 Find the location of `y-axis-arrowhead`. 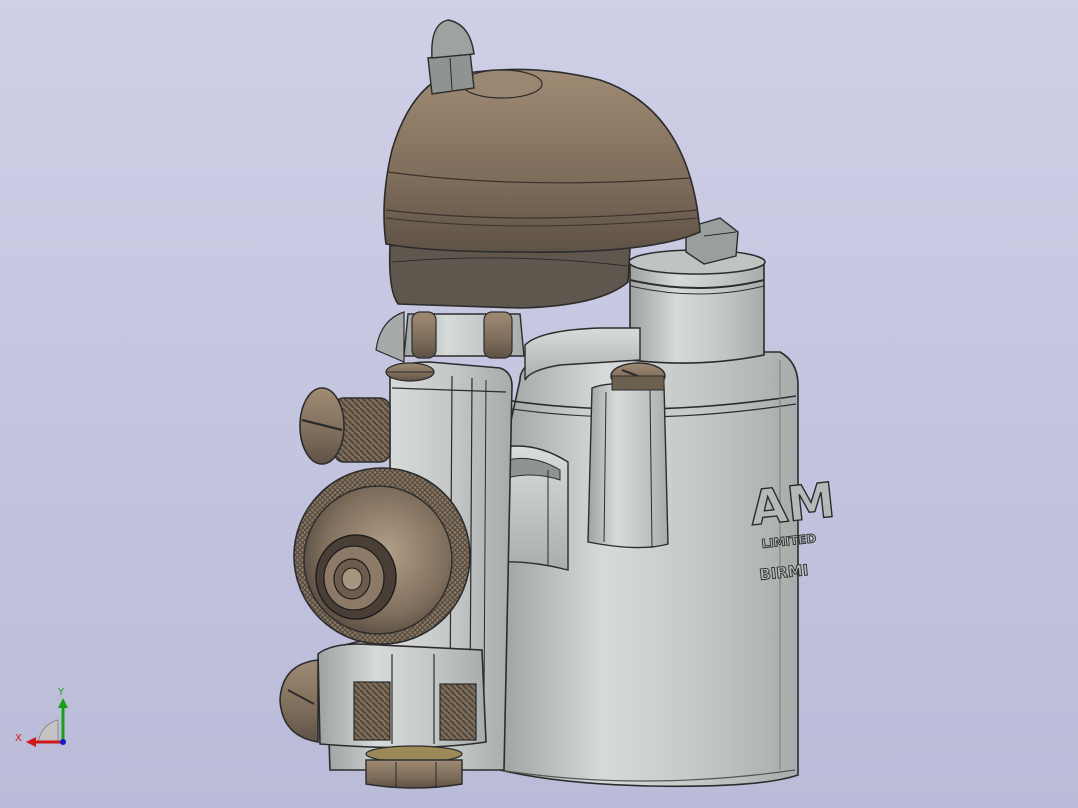

y-axis-arrowhead is located at coordinates (63, 703).